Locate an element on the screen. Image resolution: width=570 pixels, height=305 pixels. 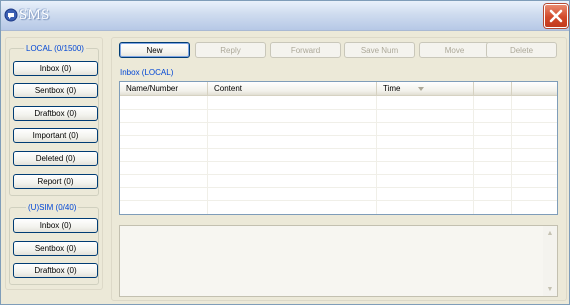
new-button: New is located at coordinates (154, 50).